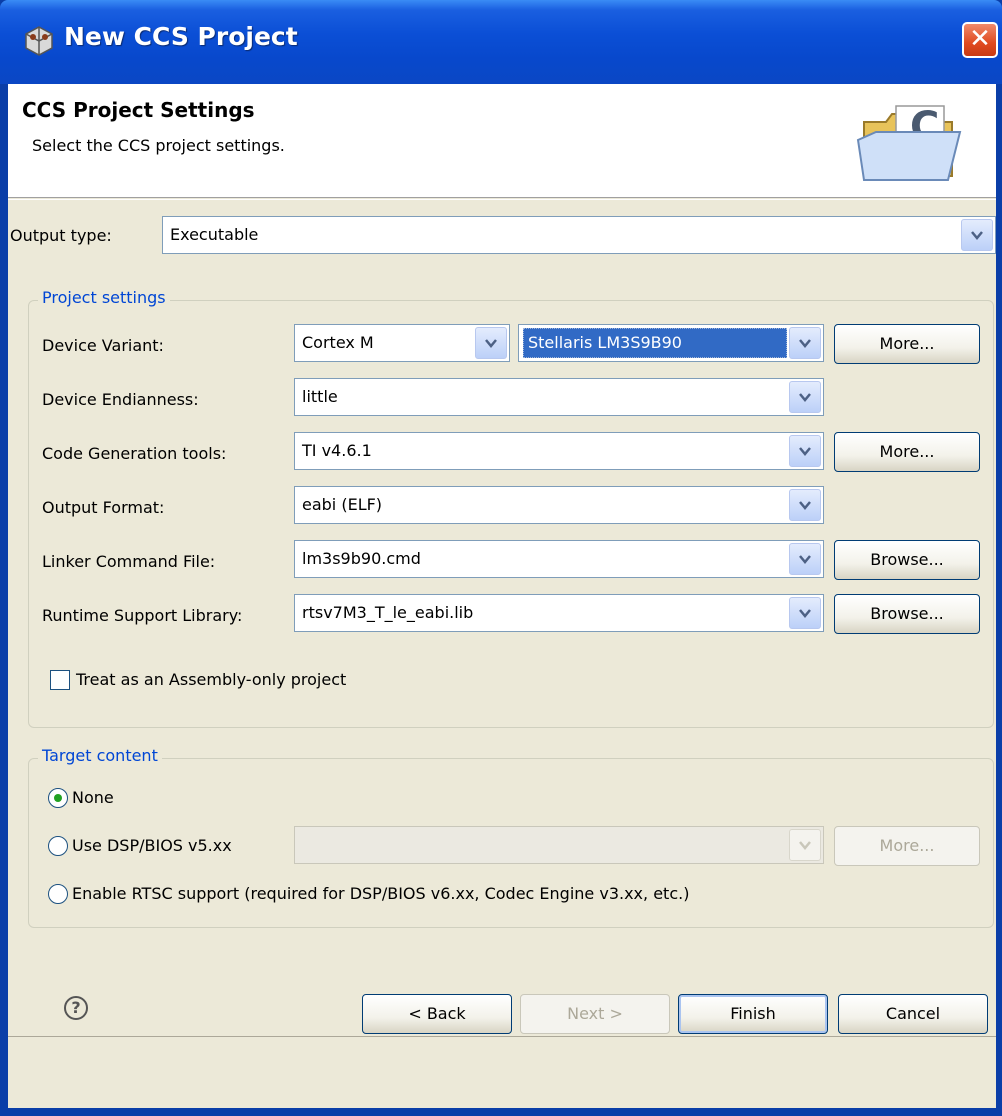  Describe the element at coordinates (361, 558) in the screenshot. I see `linker-cmd-value: lm3s9b90.cmd` at that location.